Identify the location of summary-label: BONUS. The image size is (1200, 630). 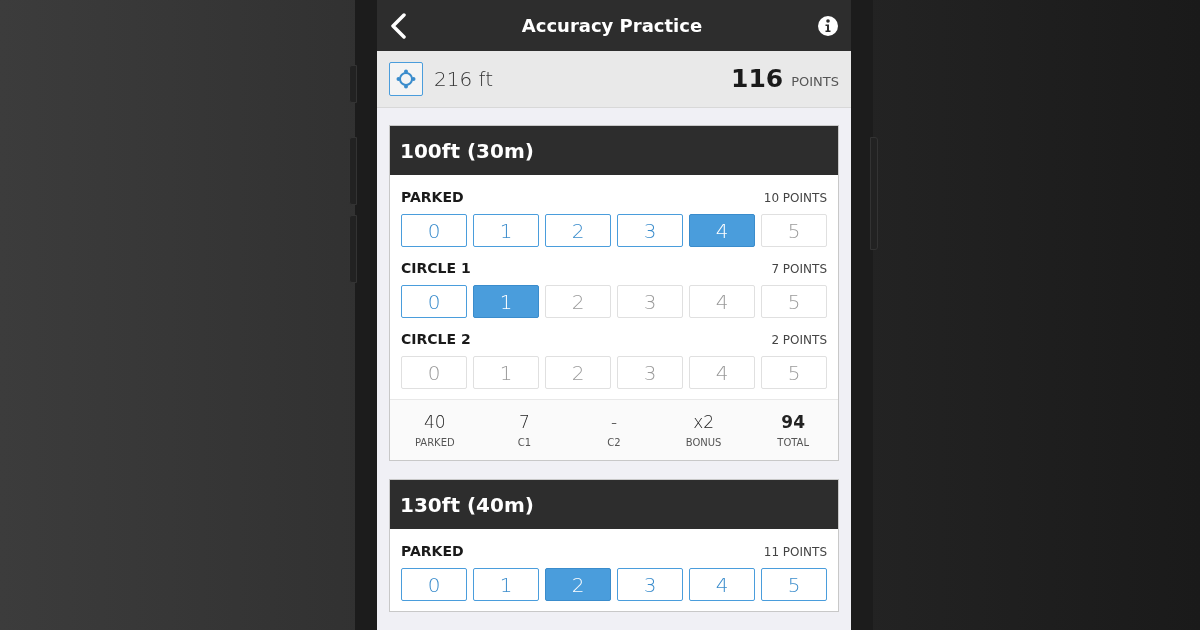
(703, 443).